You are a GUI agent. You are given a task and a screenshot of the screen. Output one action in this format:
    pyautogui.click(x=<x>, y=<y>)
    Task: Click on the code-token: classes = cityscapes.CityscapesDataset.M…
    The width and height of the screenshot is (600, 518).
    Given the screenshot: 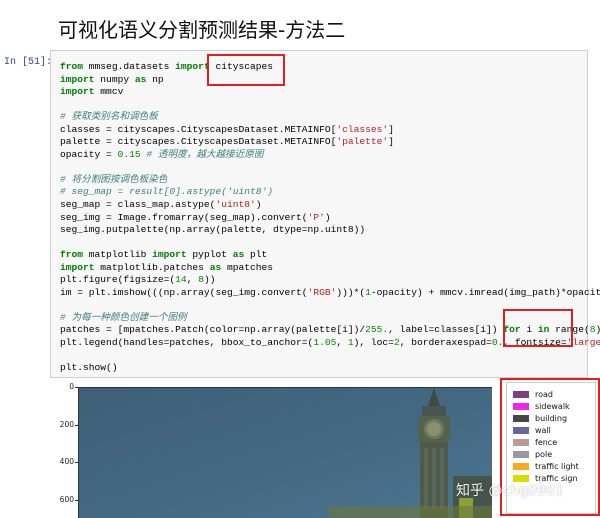 What is the action you would take?
    pyautogui.click(x=198, y=129)
    